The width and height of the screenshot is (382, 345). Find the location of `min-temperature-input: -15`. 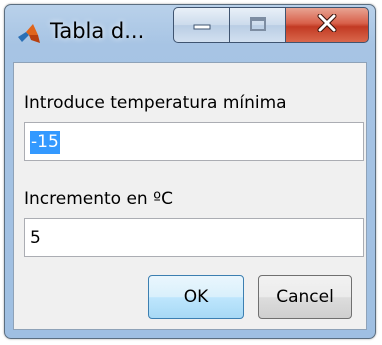

min-temperature-input: -15 is located at coordinates (194, 141).